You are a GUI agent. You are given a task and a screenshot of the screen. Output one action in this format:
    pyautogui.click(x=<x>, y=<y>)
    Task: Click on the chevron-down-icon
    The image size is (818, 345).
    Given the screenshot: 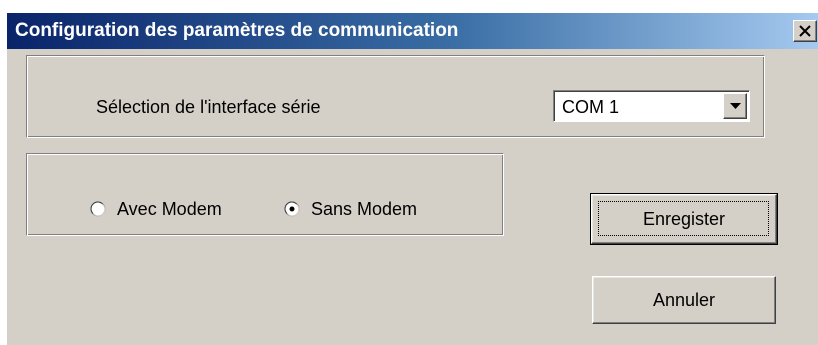 What is the action you would take?
    pyautogui.click(x=735, y=106)
    